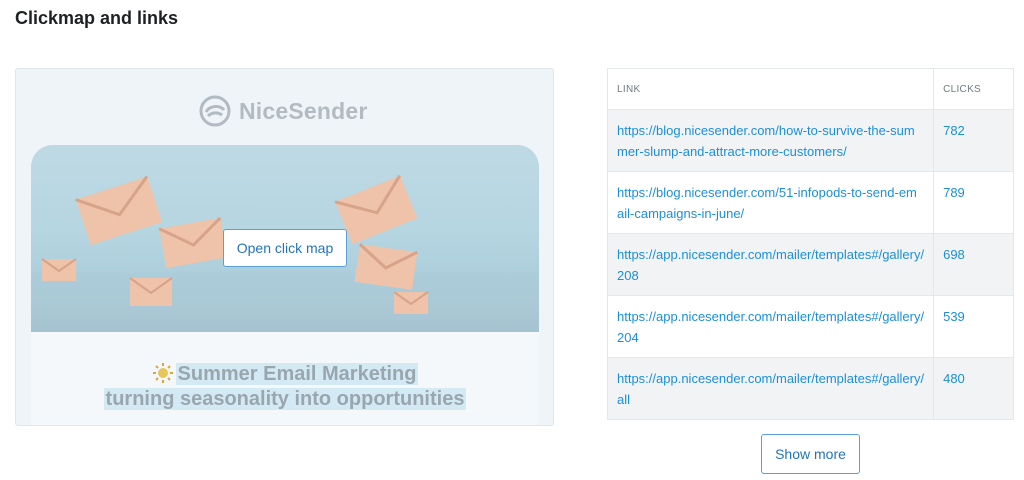 This screenshot has width=1024, height=480. I want to click on headline-line-1: Summer Email Marketing, so click(297, 374).